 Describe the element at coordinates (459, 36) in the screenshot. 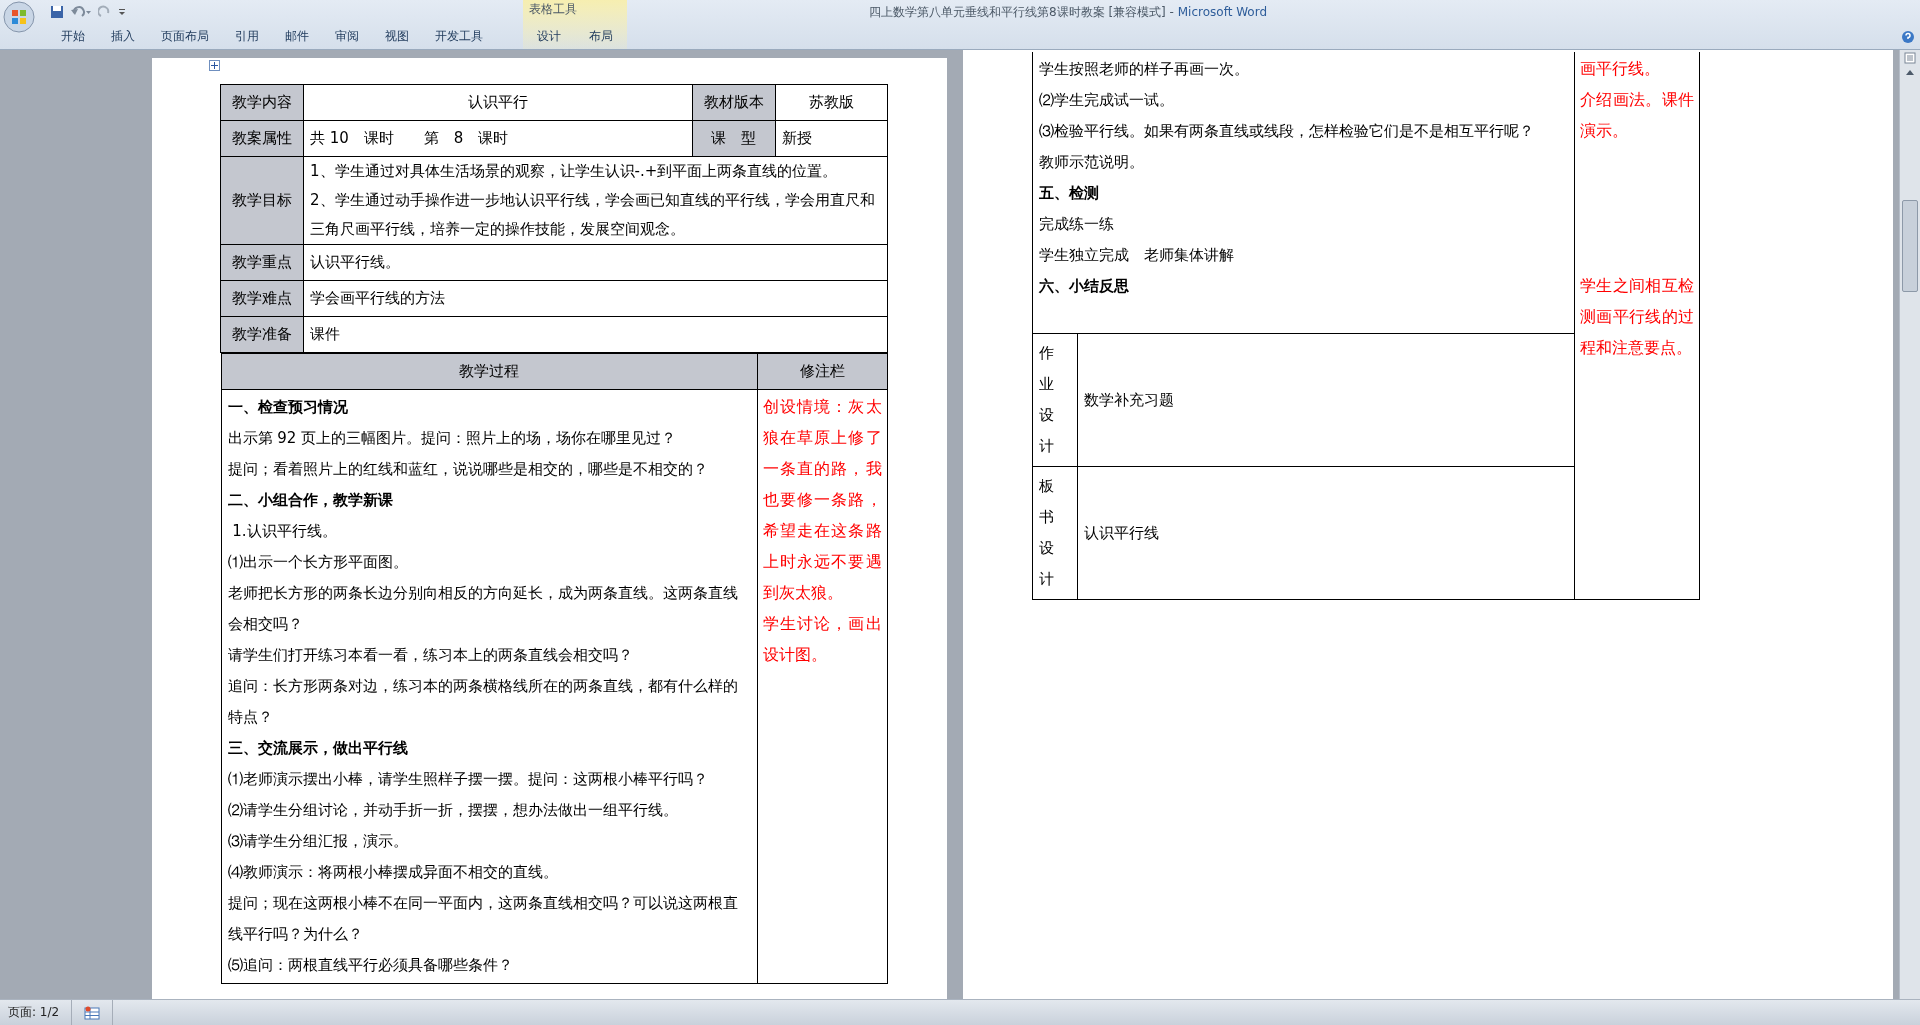

I see `ribbon-tab: 开发工具` at that location.